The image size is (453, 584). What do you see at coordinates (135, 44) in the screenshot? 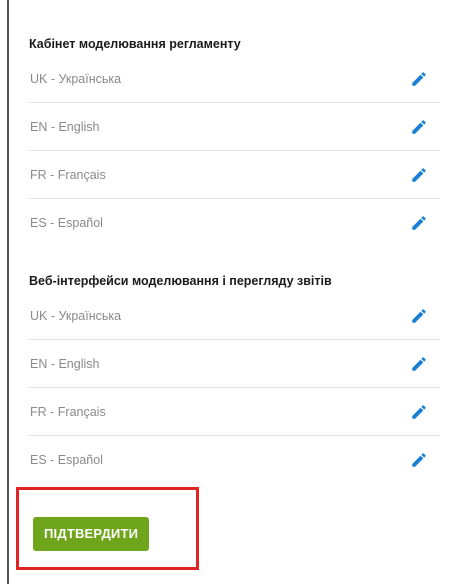
I see `section-title: Кабінет моделювання регламенту` at bounding box center [135, 44].